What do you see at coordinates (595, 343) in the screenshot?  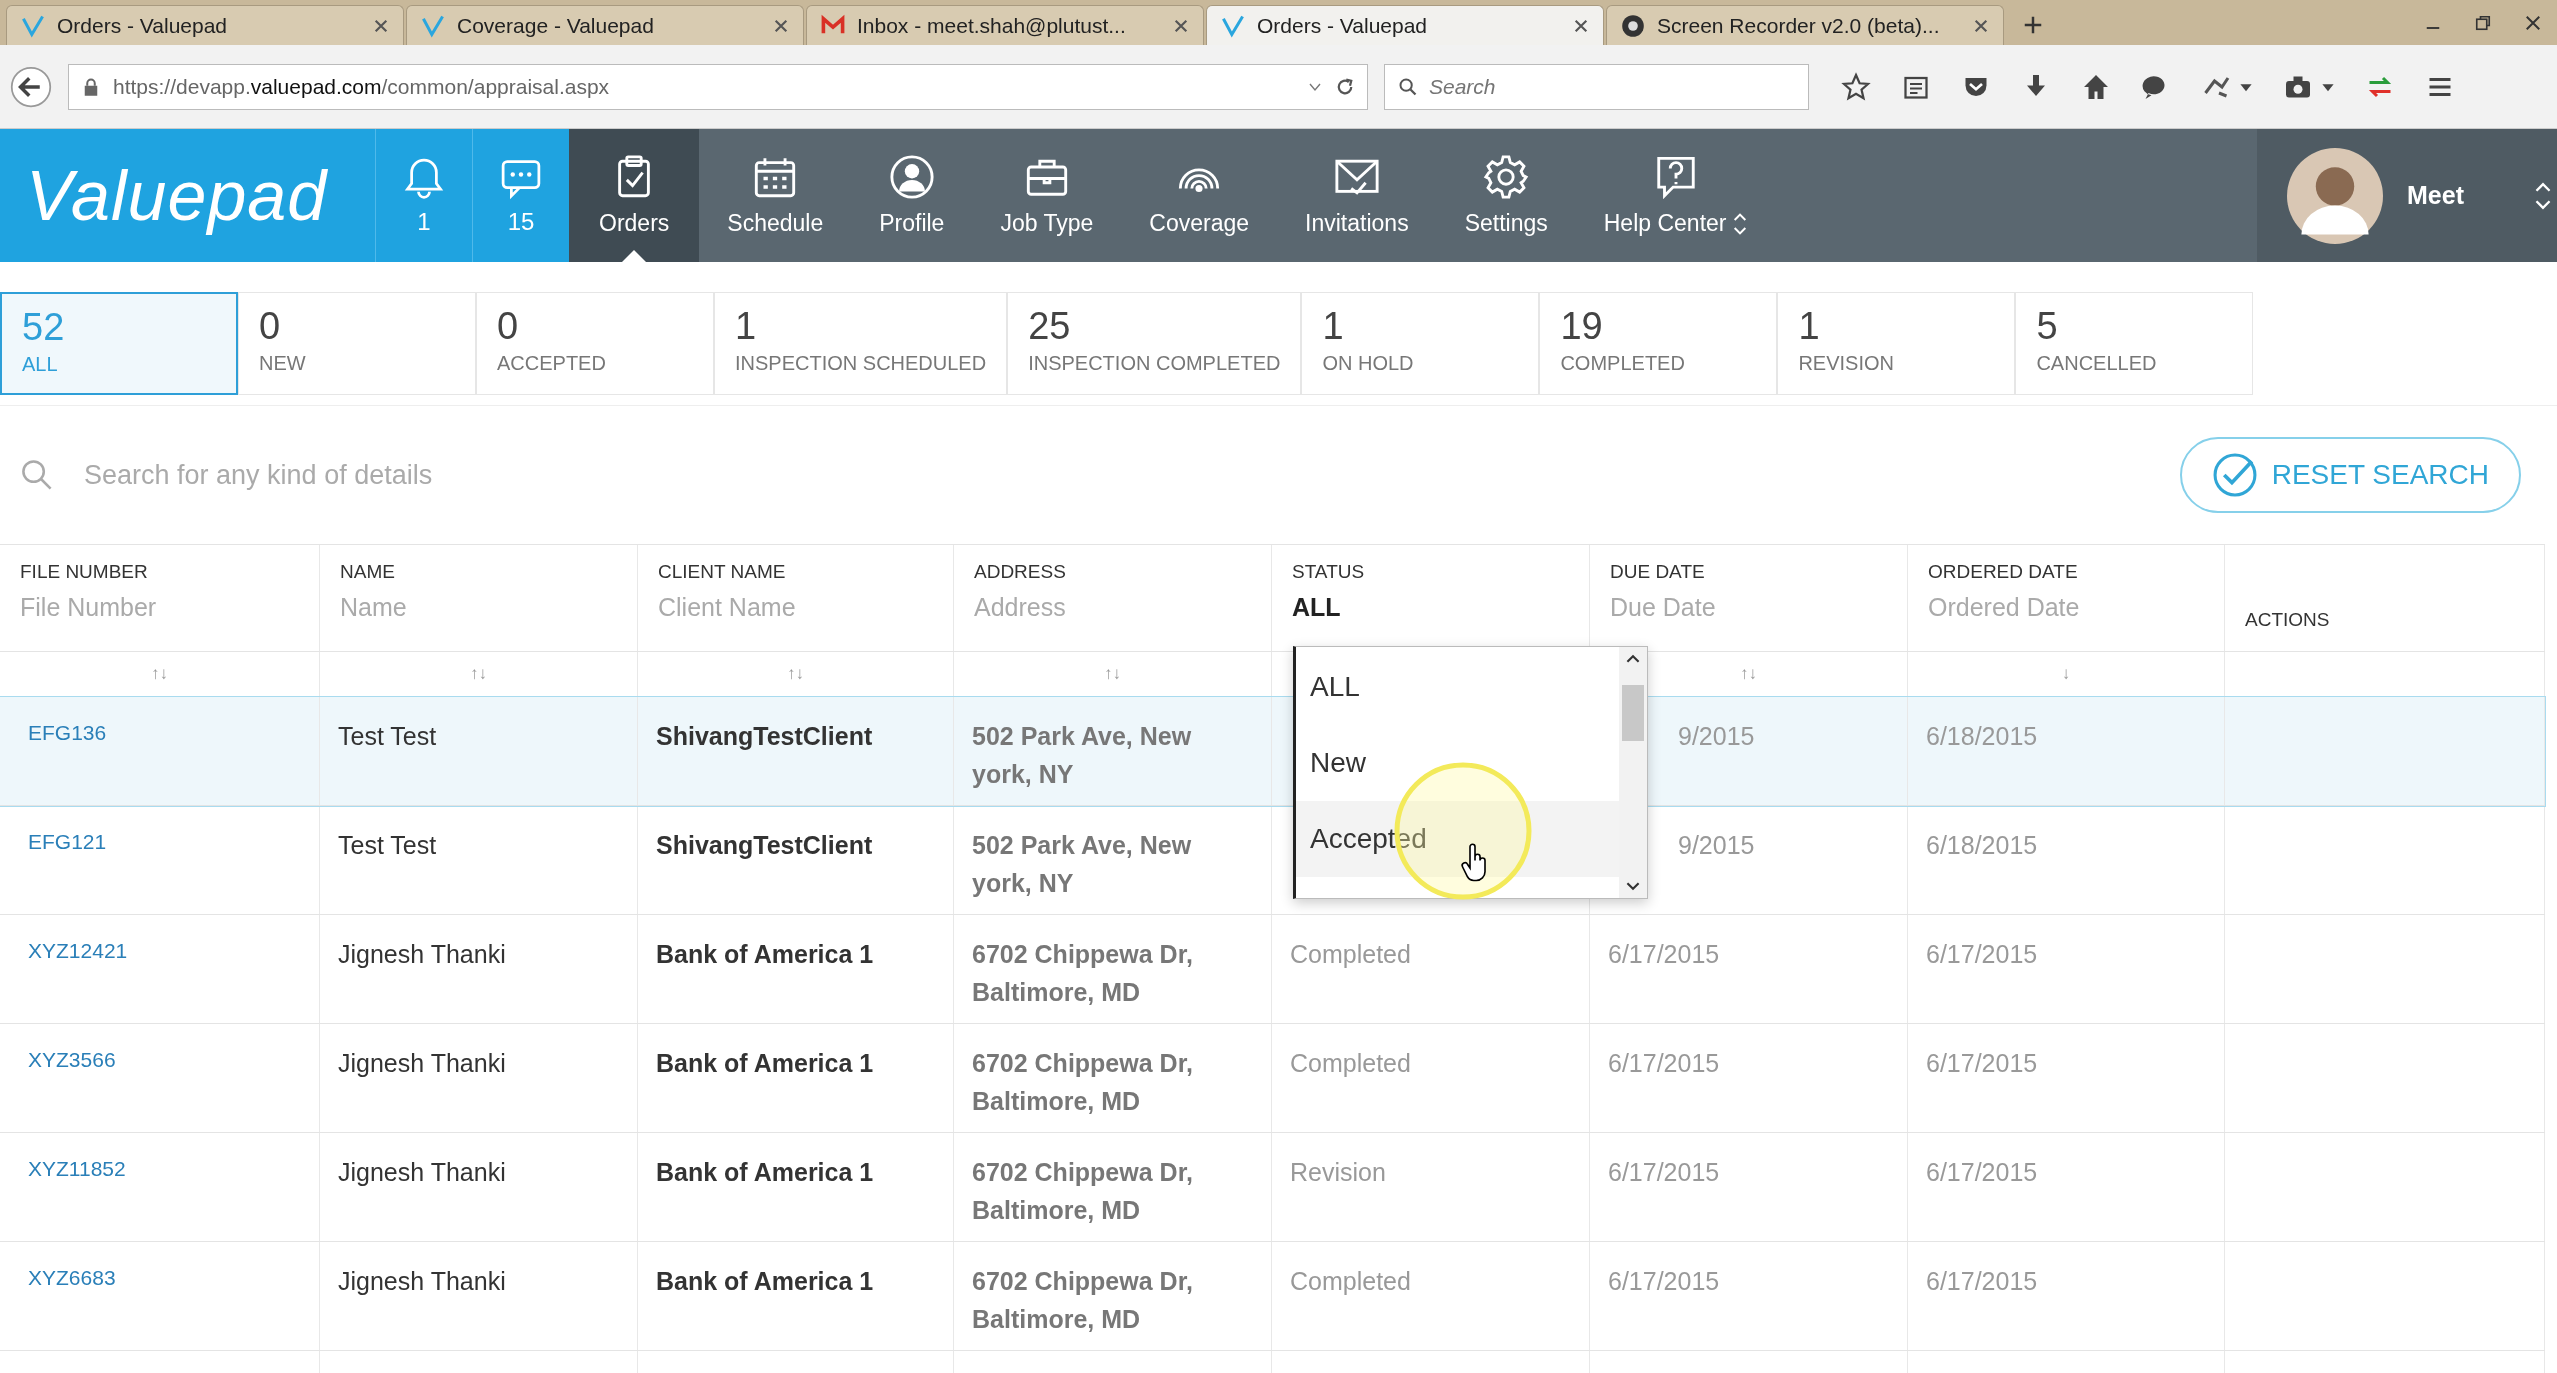 I see `status-tab: 0 ACCEPTED` at bounding box center [595, 343].